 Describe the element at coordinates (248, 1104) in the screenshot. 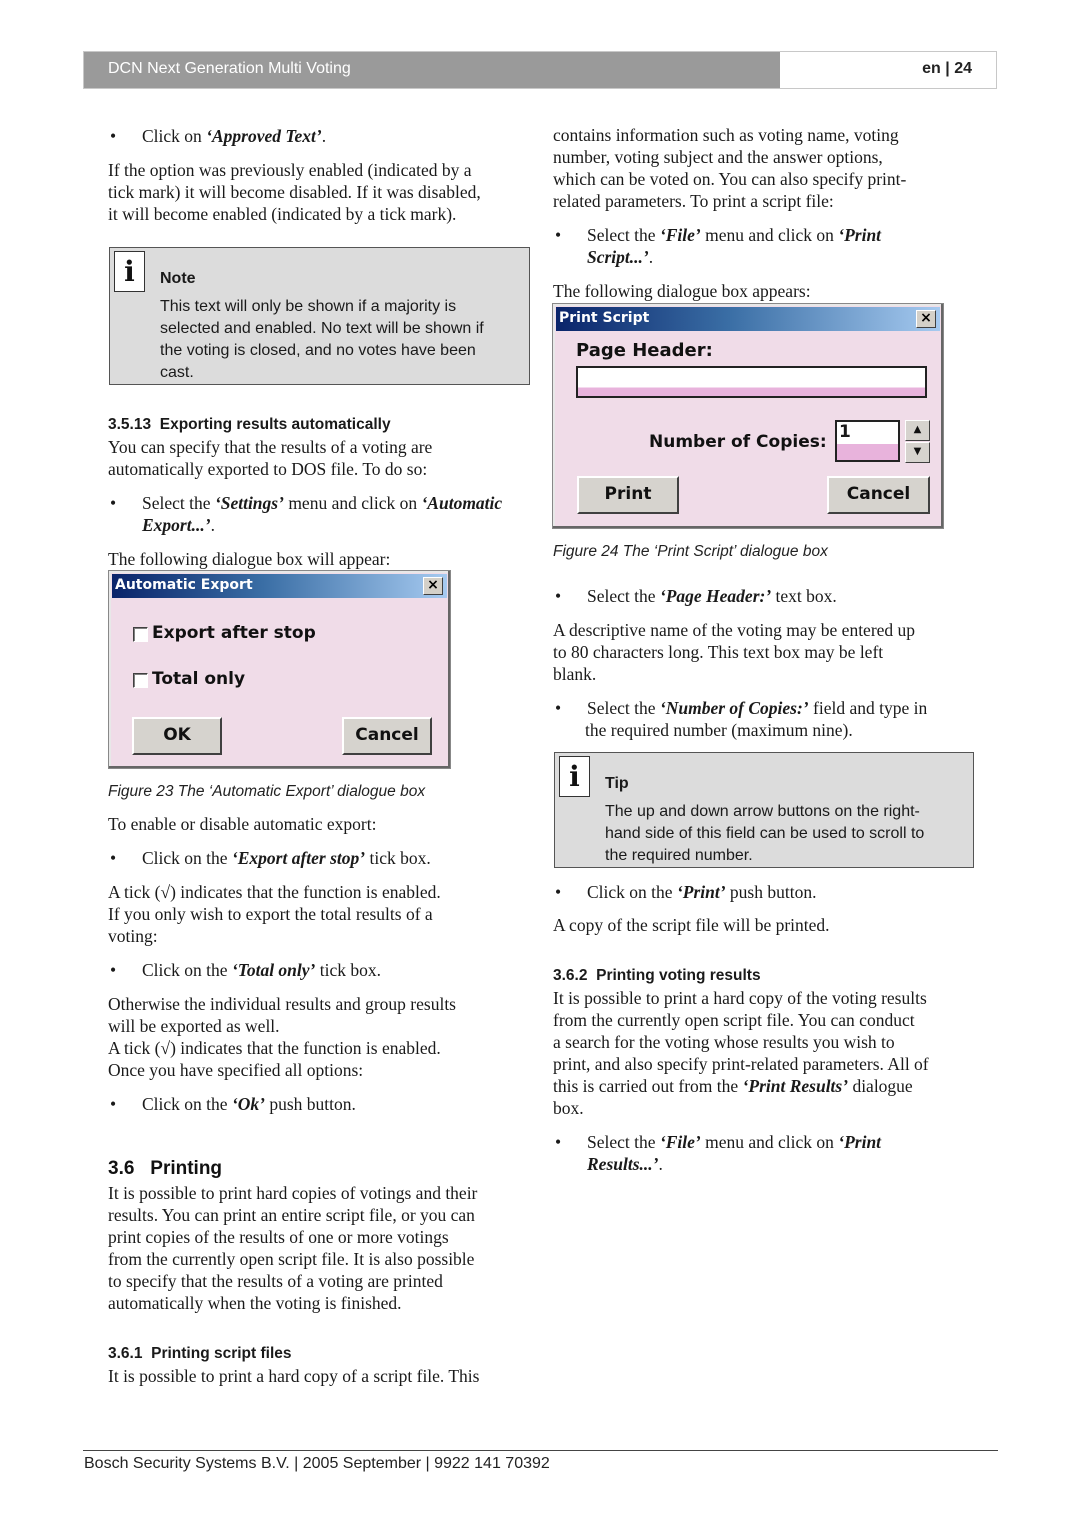

I see `emphasis-ok: ‘Ok’` at that location.